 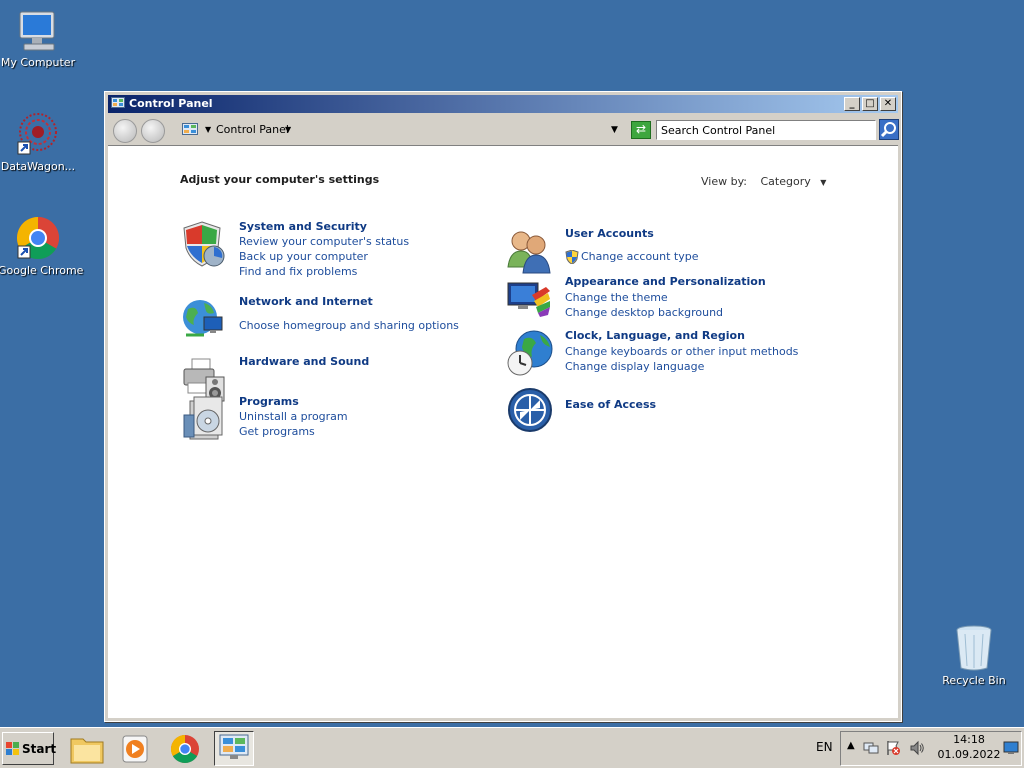 What do you see at coordinates (512, 747) in the screenshot?
I see `taskbar: Start EN ▲ 14:18 01.09.2022` at bounding box center [512, 747].